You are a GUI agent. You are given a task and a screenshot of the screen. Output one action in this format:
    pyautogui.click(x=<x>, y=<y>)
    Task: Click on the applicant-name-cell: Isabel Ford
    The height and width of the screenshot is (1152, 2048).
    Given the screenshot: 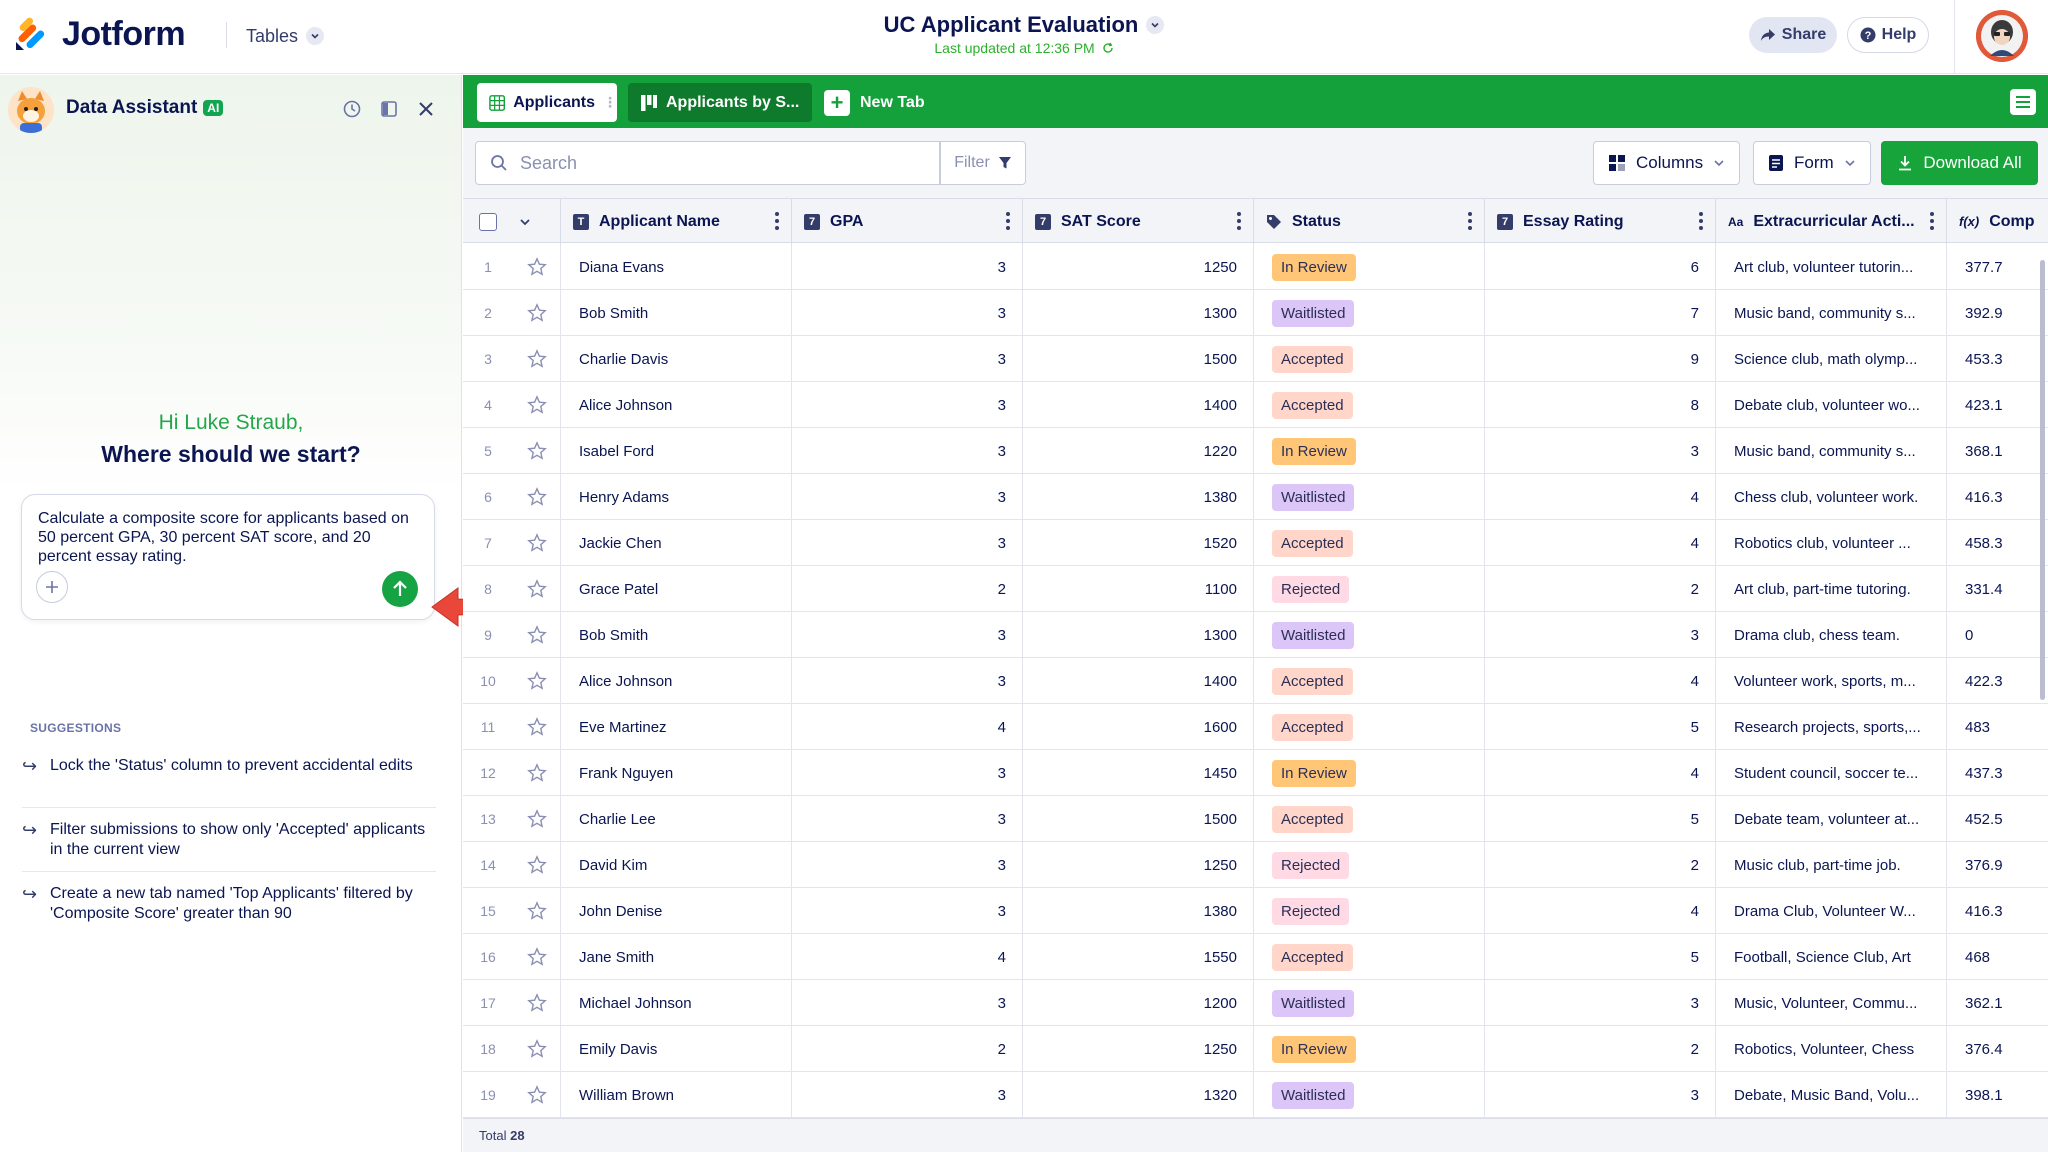 What is the action you would take?
    pyautogui.click(x=676, y=451)
    